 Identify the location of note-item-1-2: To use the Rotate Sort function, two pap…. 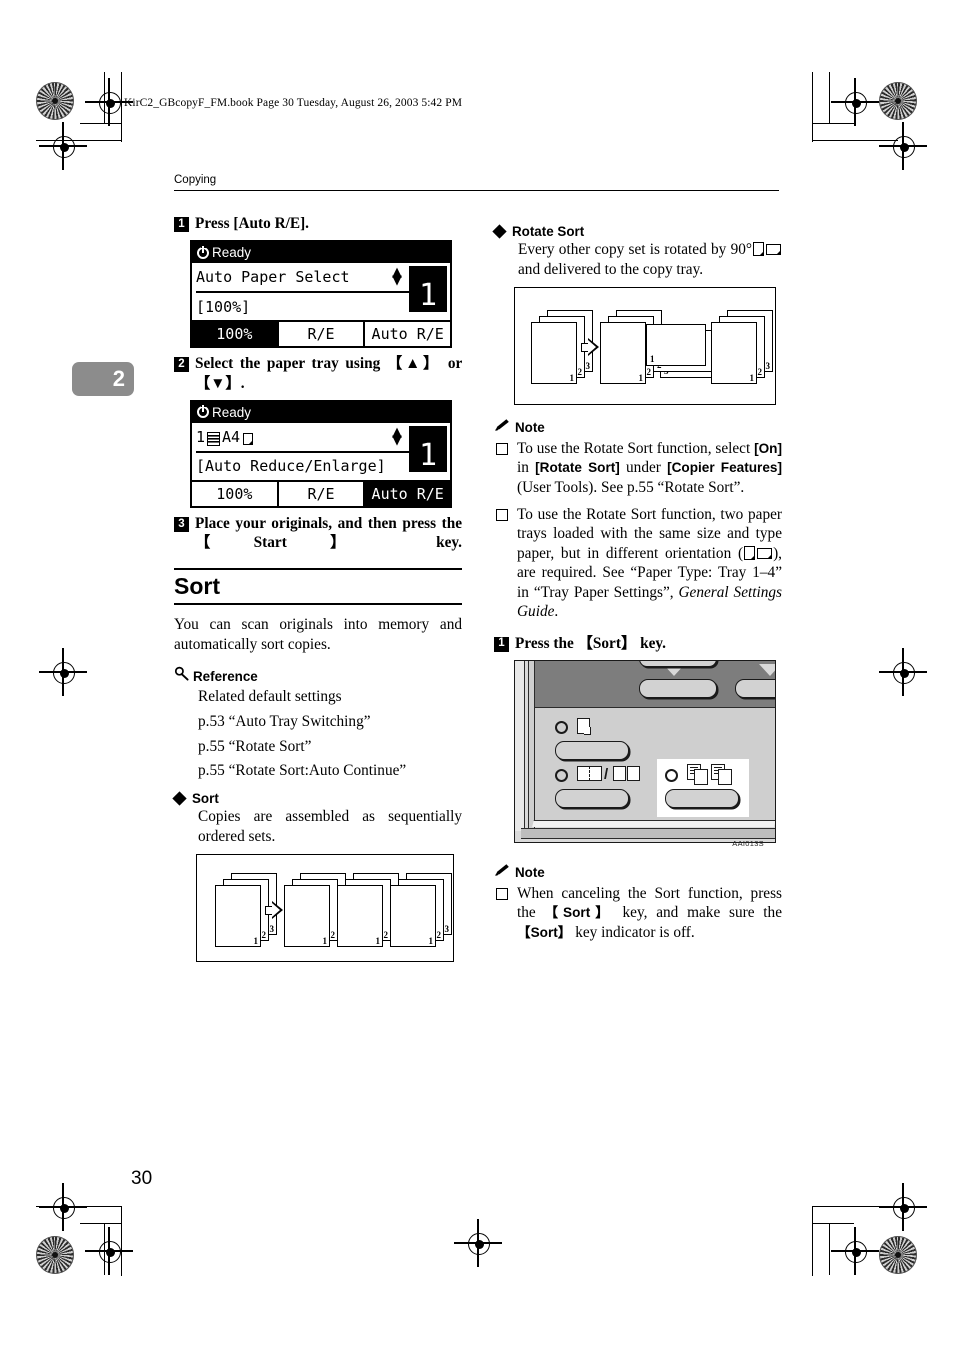
(638, 563).